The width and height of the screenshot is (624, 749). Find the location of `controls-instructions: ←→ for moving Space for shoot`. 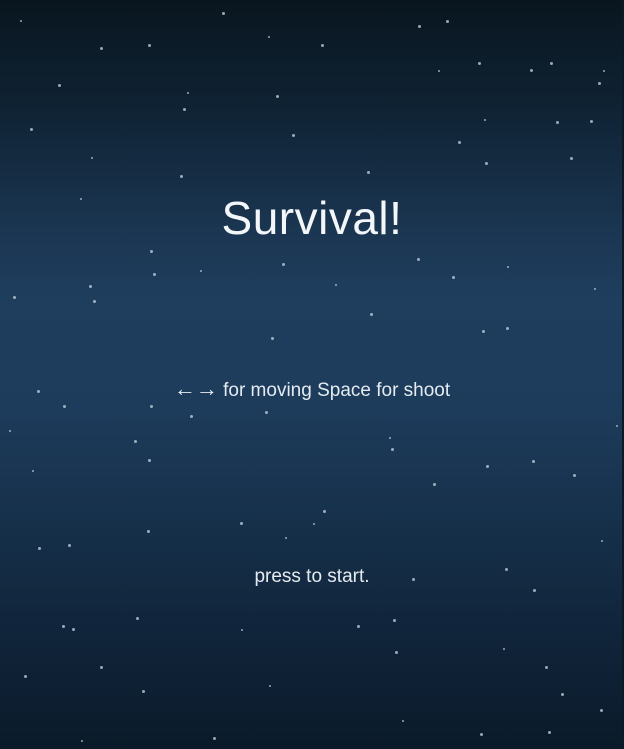

controls-instructions: ←→ for moving Space for shoot is located at coordinates (312, 390).